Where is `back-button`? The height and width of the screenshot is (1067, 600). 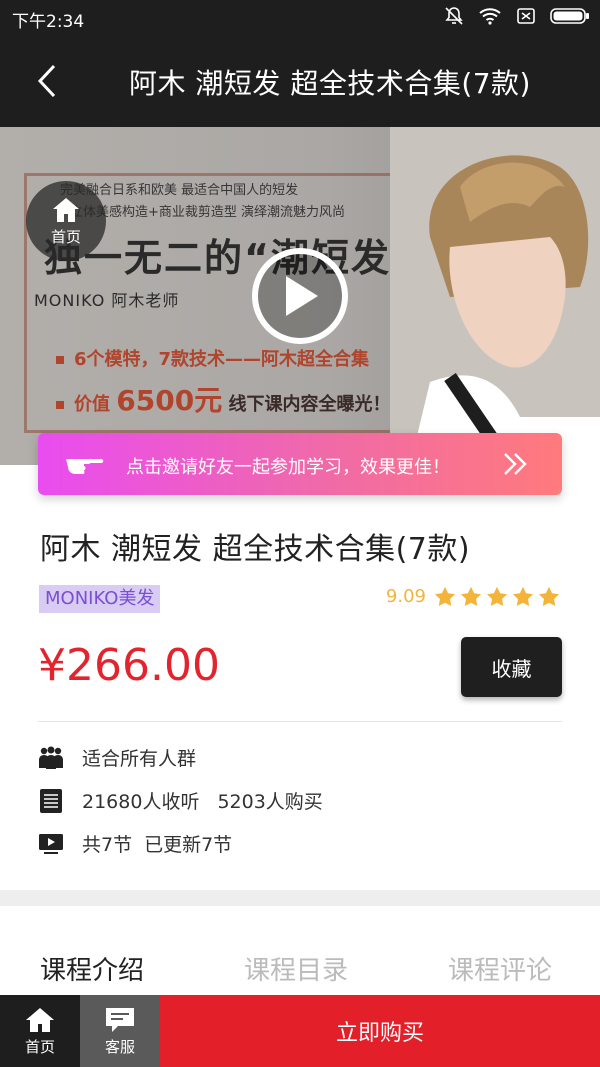
back-button is located at coordinates (47, 81).